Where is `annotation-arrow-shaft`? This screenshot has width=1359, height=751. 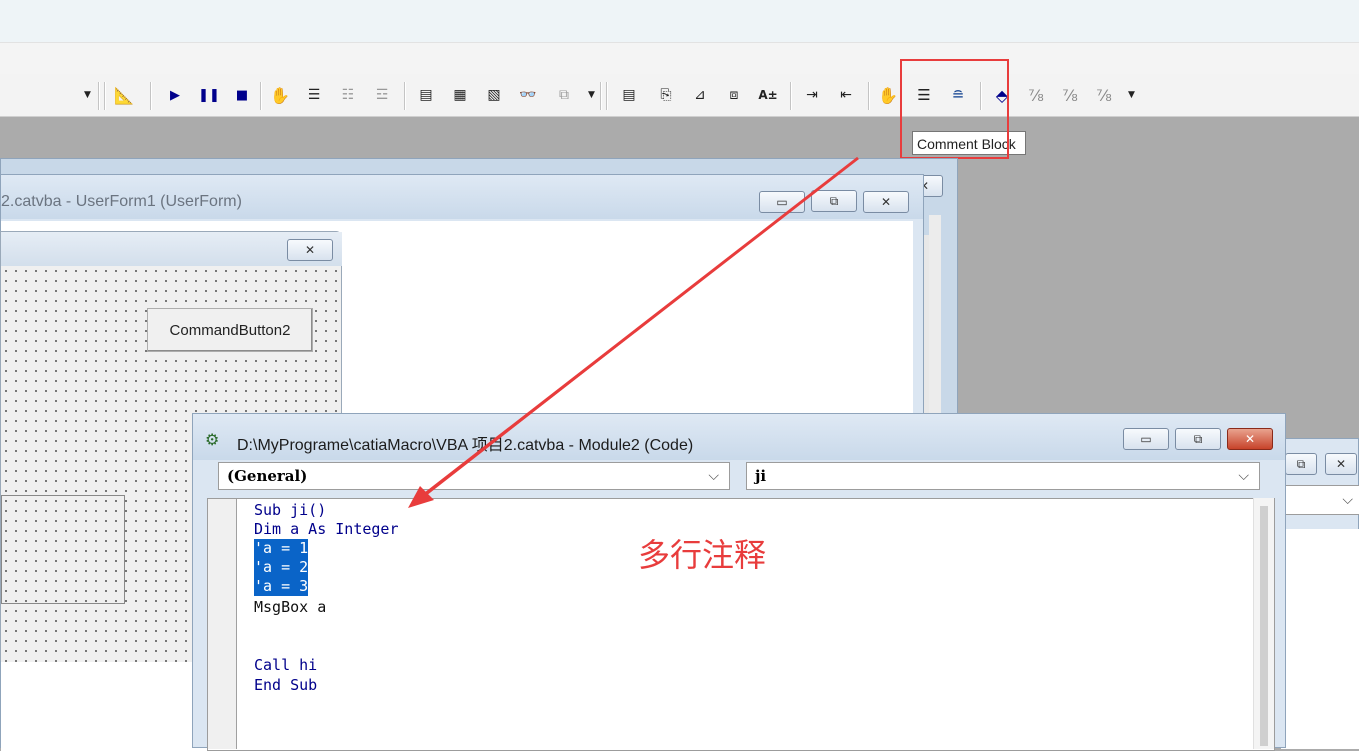 annotation-arrow-shaft is located at coordinates (641, 326).